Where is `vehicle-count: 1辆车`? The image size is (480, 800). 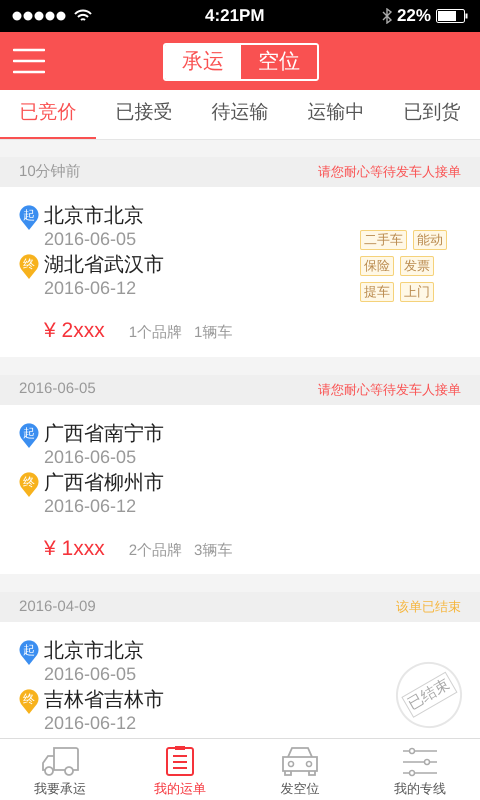
vehicle-count: 1辆车 is located at coordinates (213, 333).